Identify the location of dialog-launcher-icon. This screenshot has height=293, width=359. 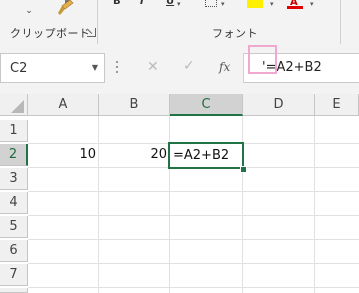
(91, 32).